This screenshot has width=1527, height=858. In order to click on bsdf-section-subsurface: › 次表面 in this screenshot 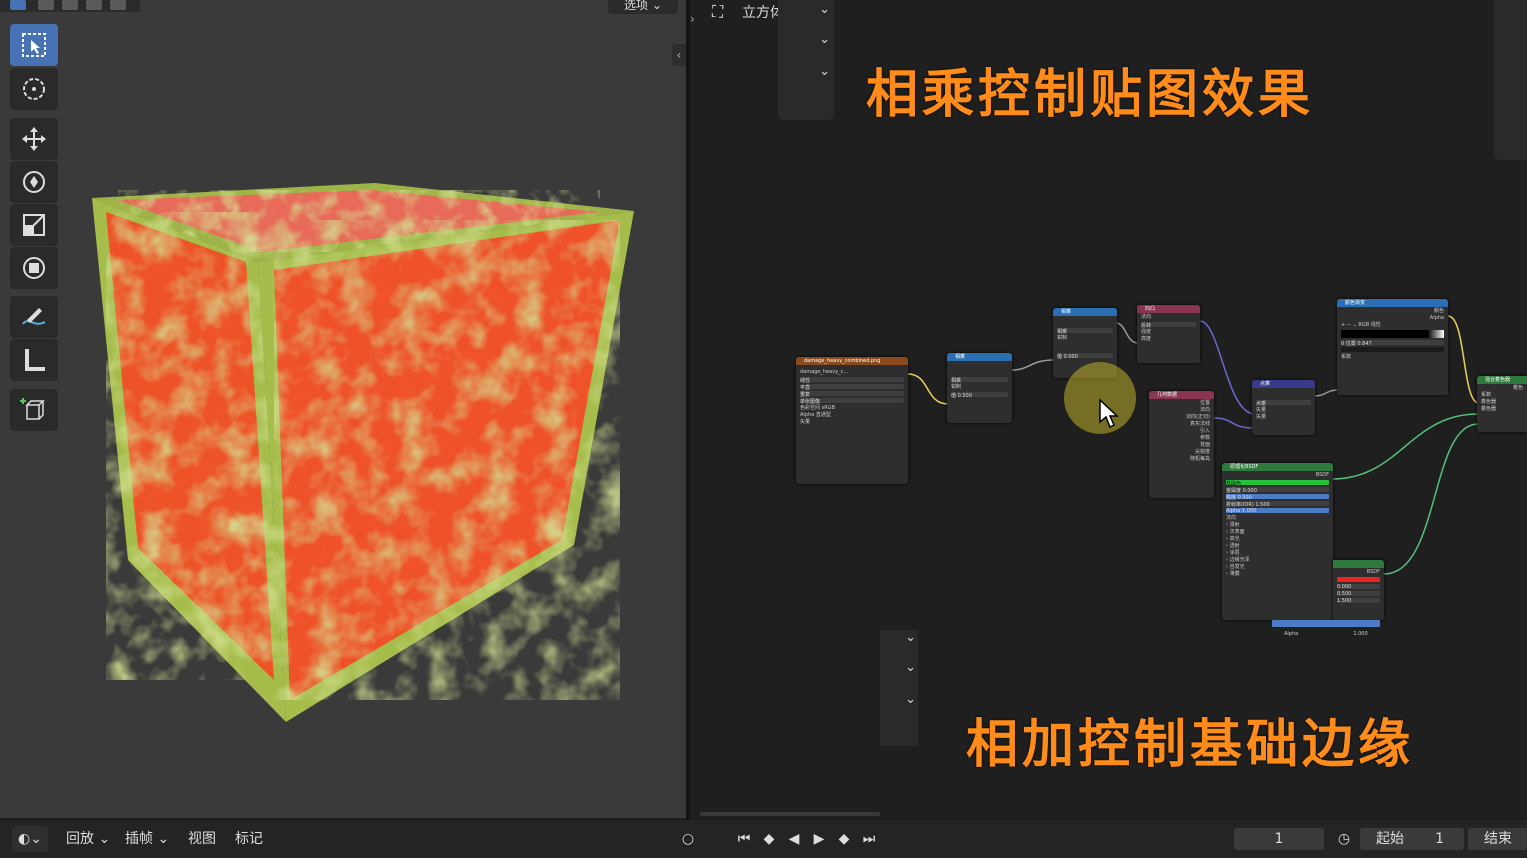, I will do `click(1277, 532)`.